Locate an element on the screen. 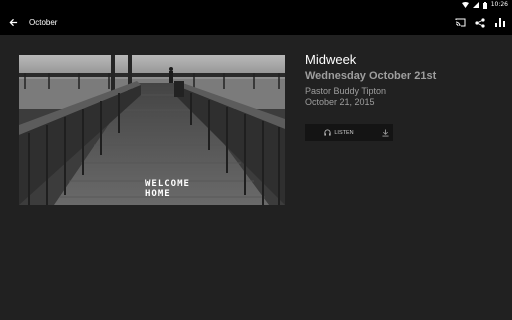 The width and height of the screenshot is (512, 320). message-date: October 21, 2015 is located at coordinates (340, 102).